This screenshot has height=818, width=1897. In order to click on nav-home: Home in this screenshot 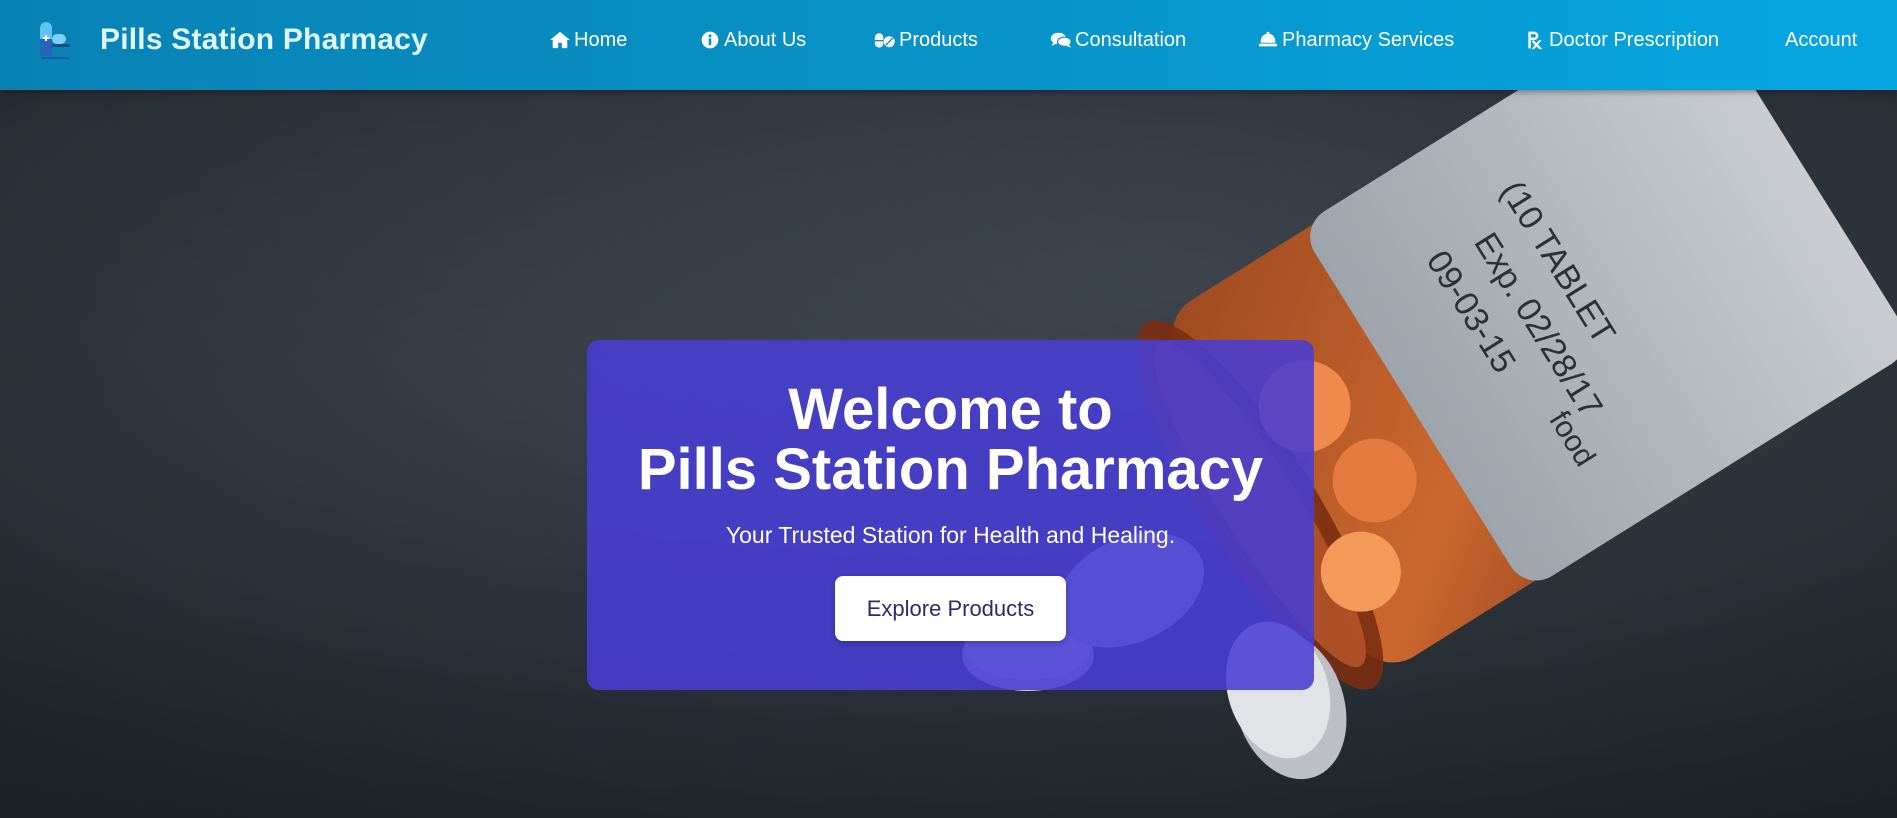, I will do `click(588, 40)`.